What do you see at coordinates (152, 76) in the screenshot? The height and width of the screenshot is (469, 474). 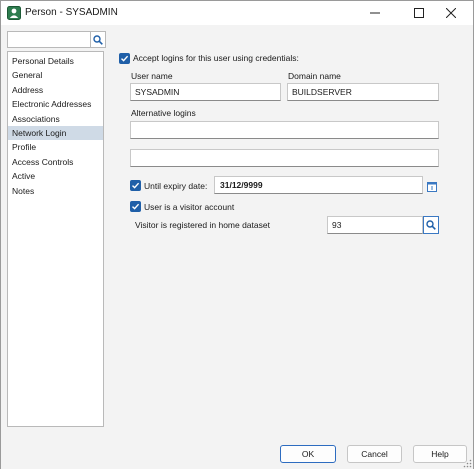 I see `user-name-label: User name` at bounding box center [152, 76].